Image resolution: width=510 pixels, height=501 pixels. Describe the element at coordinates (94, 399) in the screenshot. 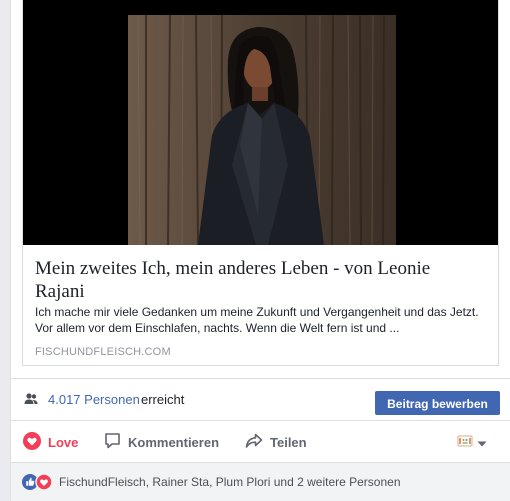

I see `reach-count-link: 4.017 Personen` at that location.